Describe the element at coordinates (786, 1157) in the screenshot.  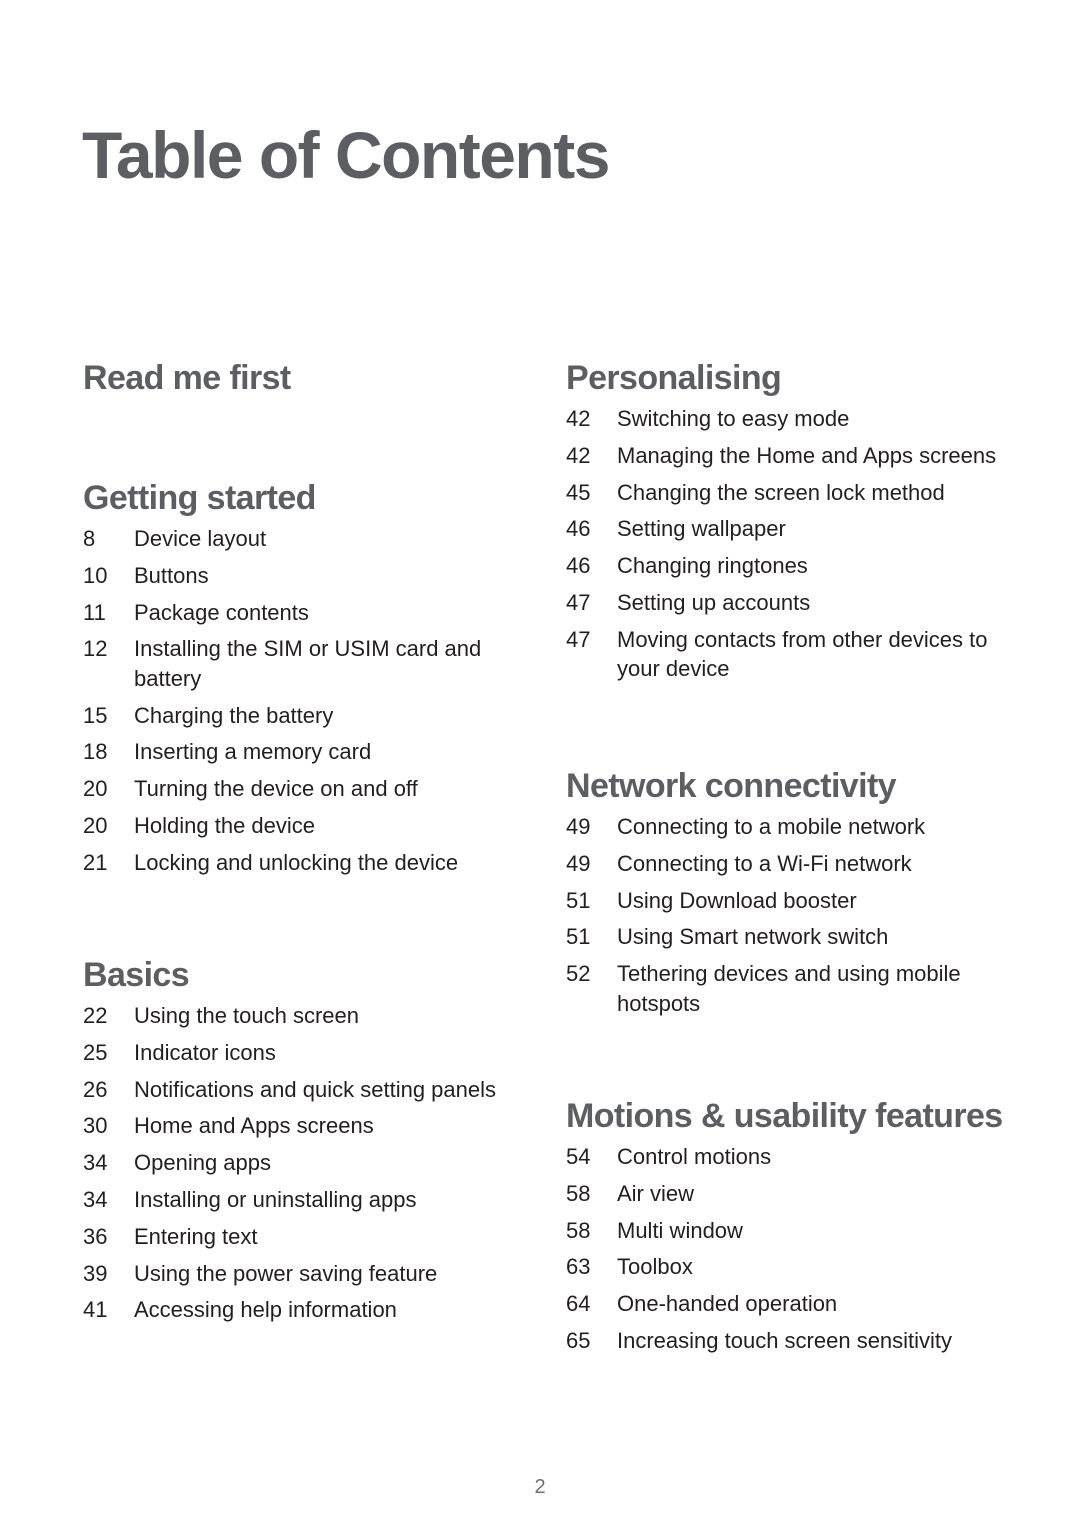
I see `toc-entry: 54 Control motions` at that location.